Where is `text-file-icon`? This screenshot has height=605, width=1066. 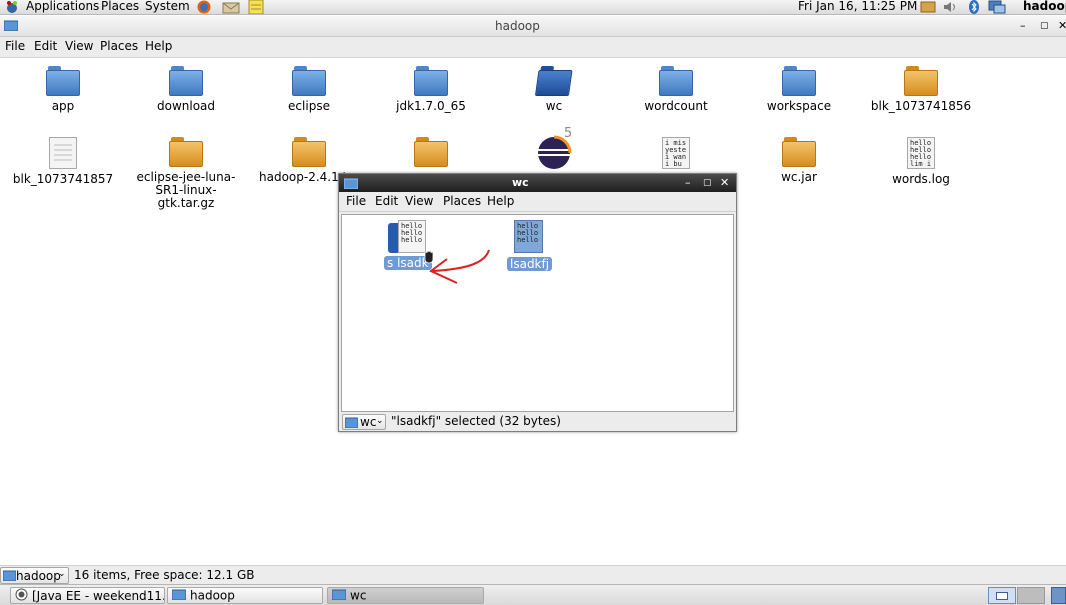
text-file-icon is located at coordinates (63, 153).